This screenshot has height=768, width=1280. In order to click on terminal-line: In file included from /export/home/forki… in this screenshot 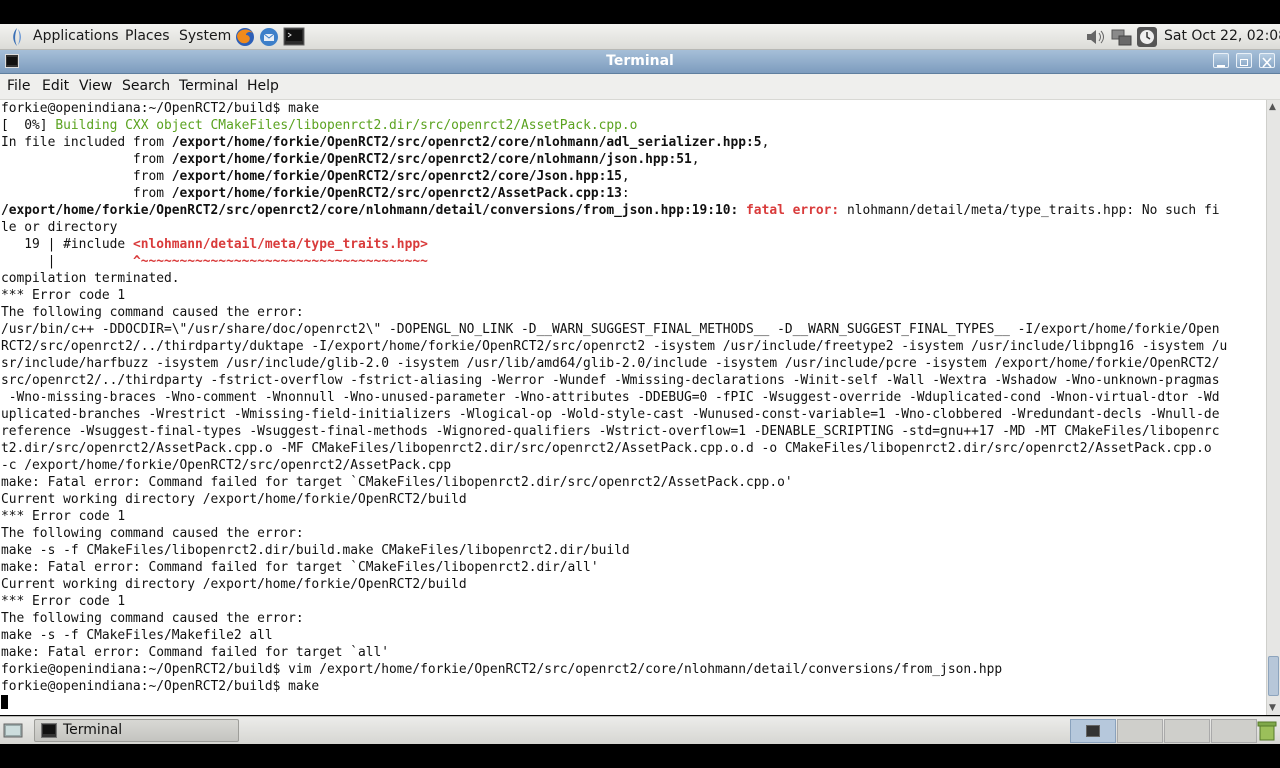, I will do `click(614, 142)`.